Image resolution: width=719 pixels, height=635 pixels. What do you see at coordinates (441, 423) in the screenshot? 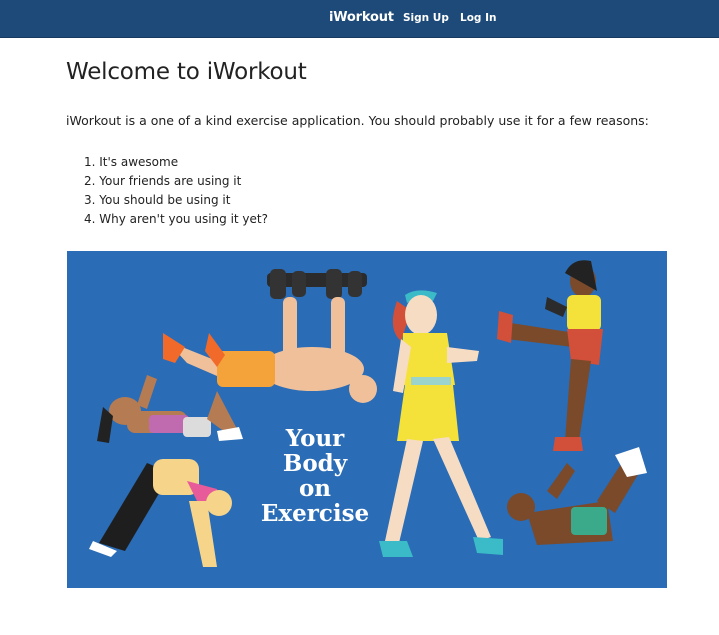
I see `walking-woman-figure` at bounding box center [441, 423].